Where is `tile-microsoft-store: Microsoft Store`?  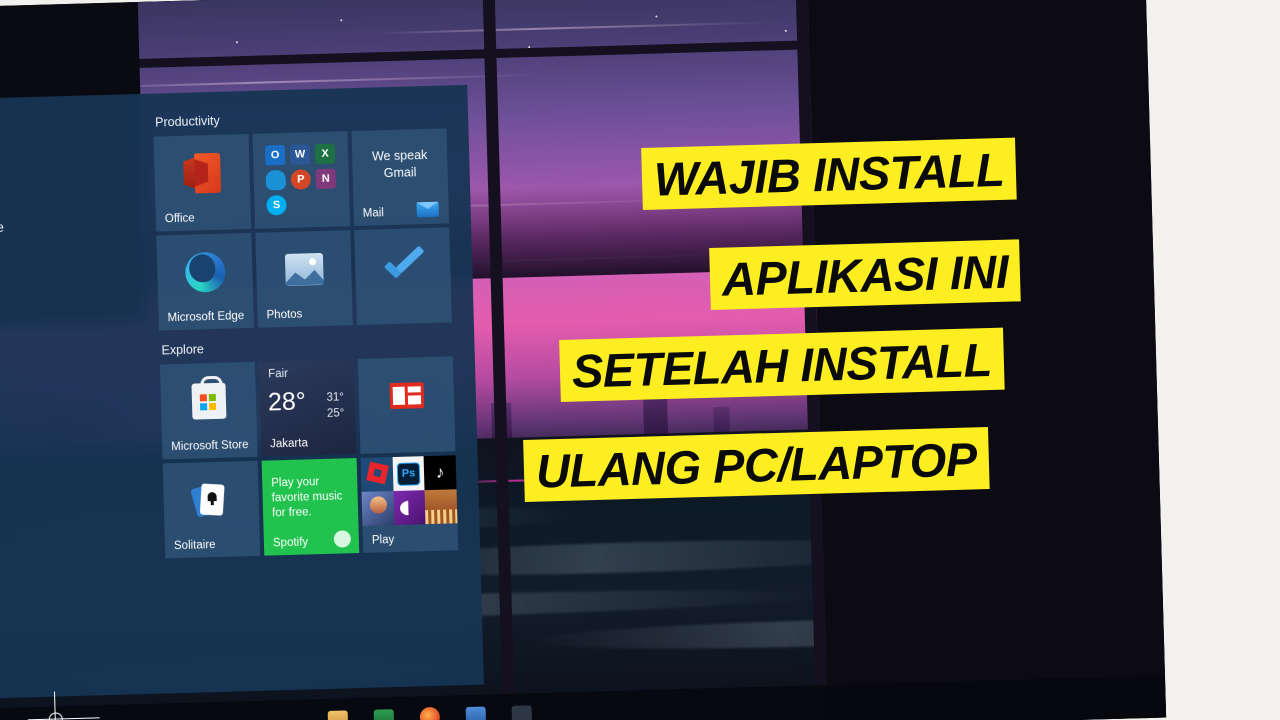
tile-microsoft-store: Microsoft Store is located at coordinates (208, 410).